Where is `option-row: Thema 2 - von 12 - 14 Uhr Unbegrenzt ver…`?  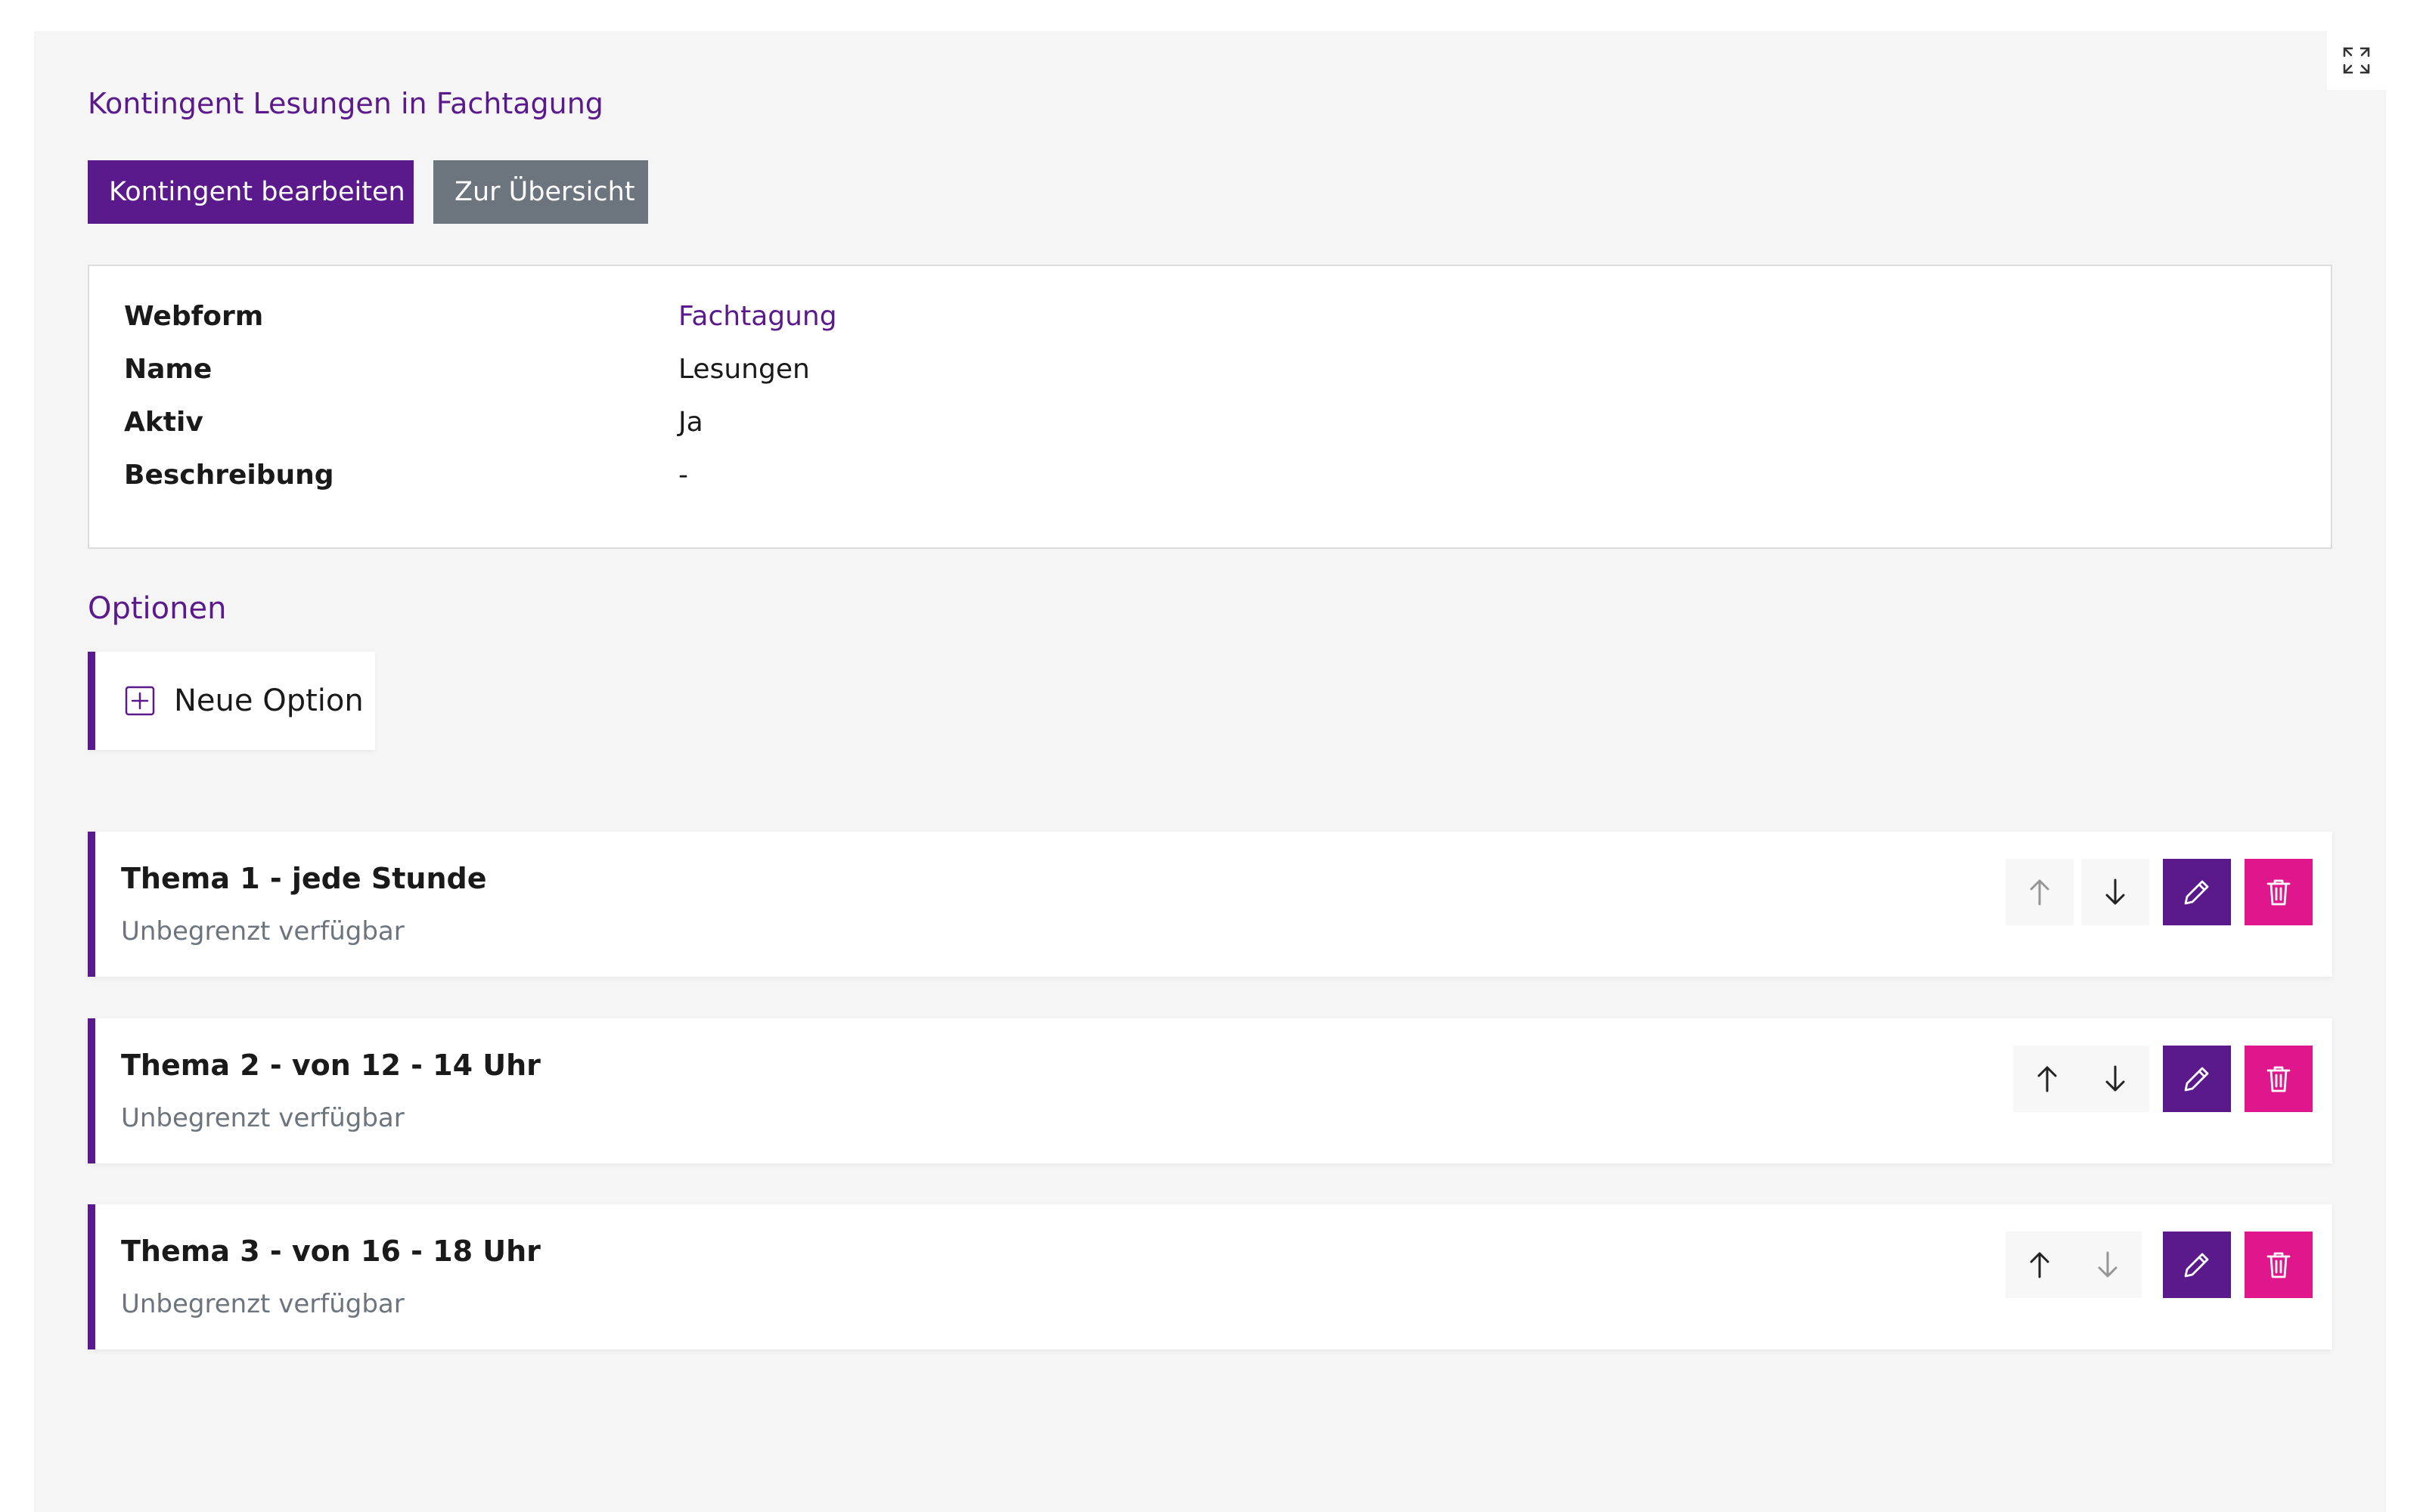
option-row: Thema 2 - von 12 - 14 Uhr Unbegrenzt ver… is located at coordinates (1210, 1090).